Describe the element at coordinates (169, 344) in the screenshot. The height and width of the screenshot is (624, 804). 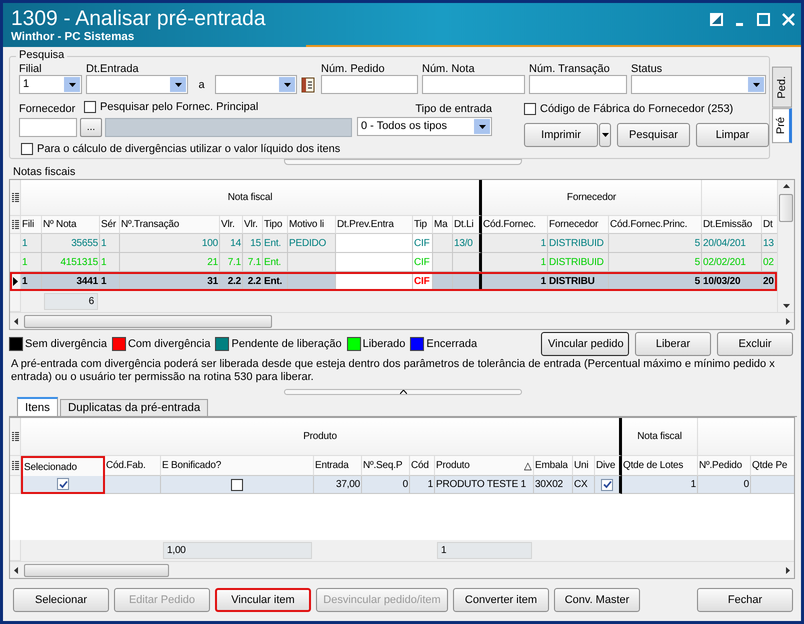
I see `legend-label: Com divergência` at that location.